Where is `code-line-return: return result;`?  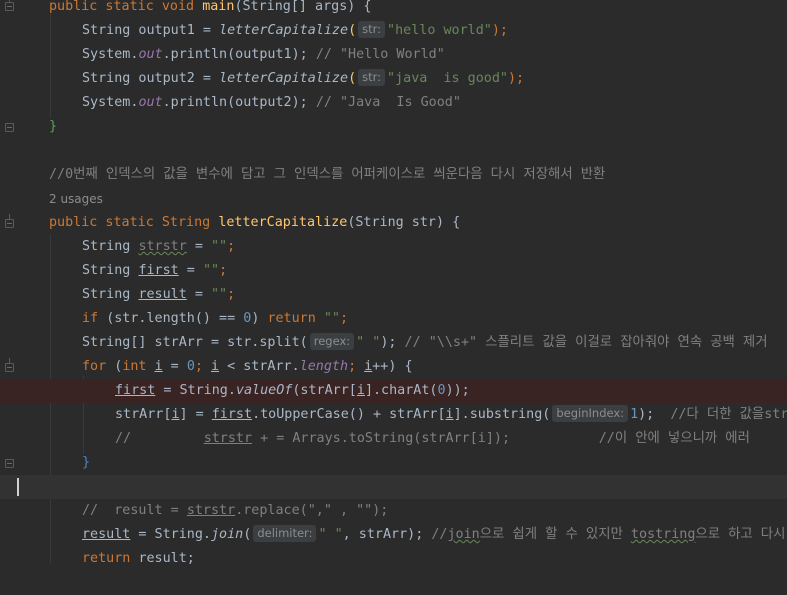 code-line-return: return result; is located at coordinates (393, 559).